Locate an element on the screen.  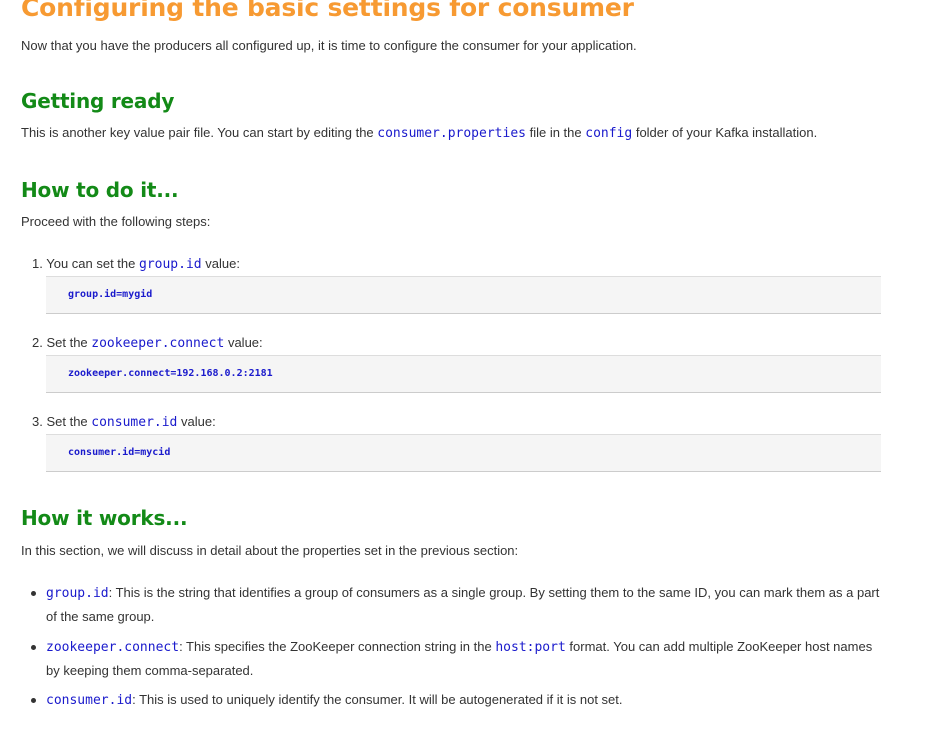
step-item: 1. You can set the group.id value: is located at coordinates (136, 264).